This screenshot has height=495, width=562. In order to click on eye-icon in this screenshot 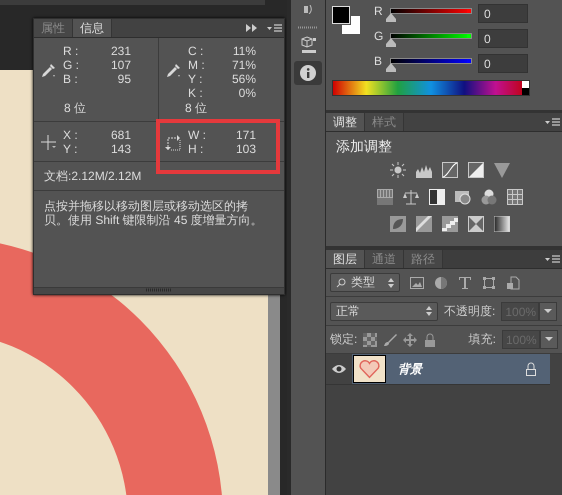, I will do `click(339, 369)`.